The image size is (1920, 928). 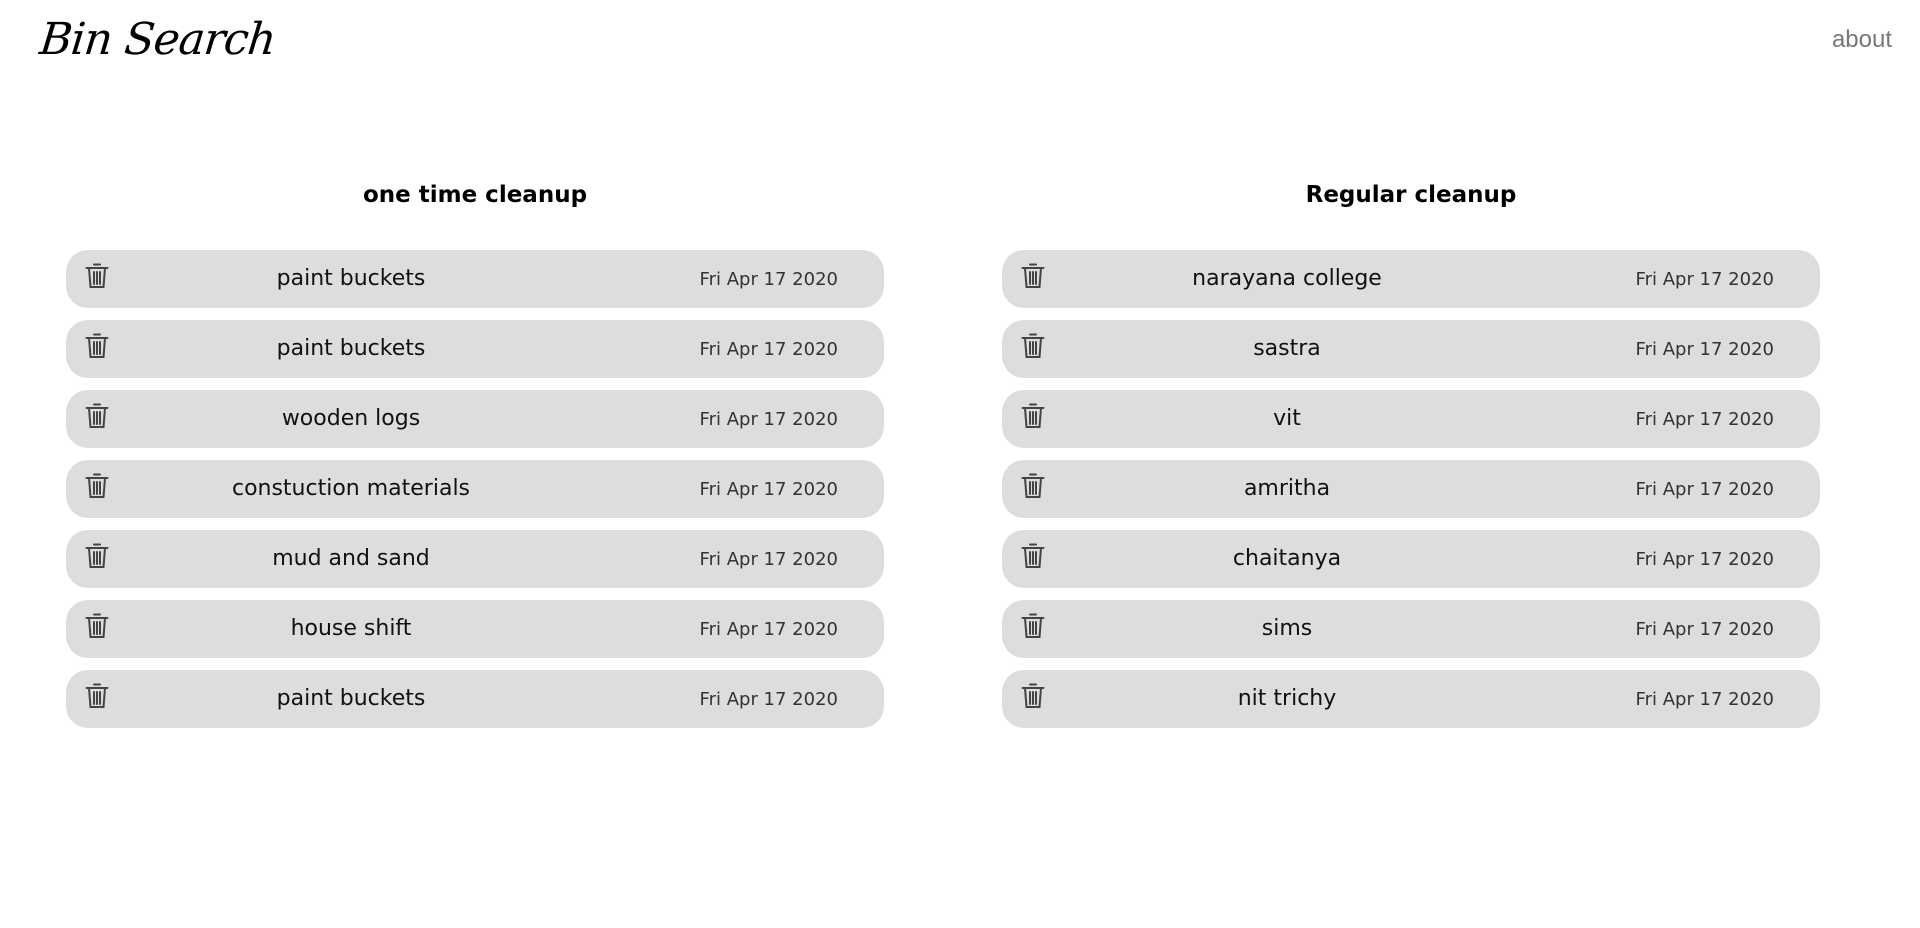 I want to click on list-item: amritha Fri Apr 17 2020, so click(x=1411, y=489).